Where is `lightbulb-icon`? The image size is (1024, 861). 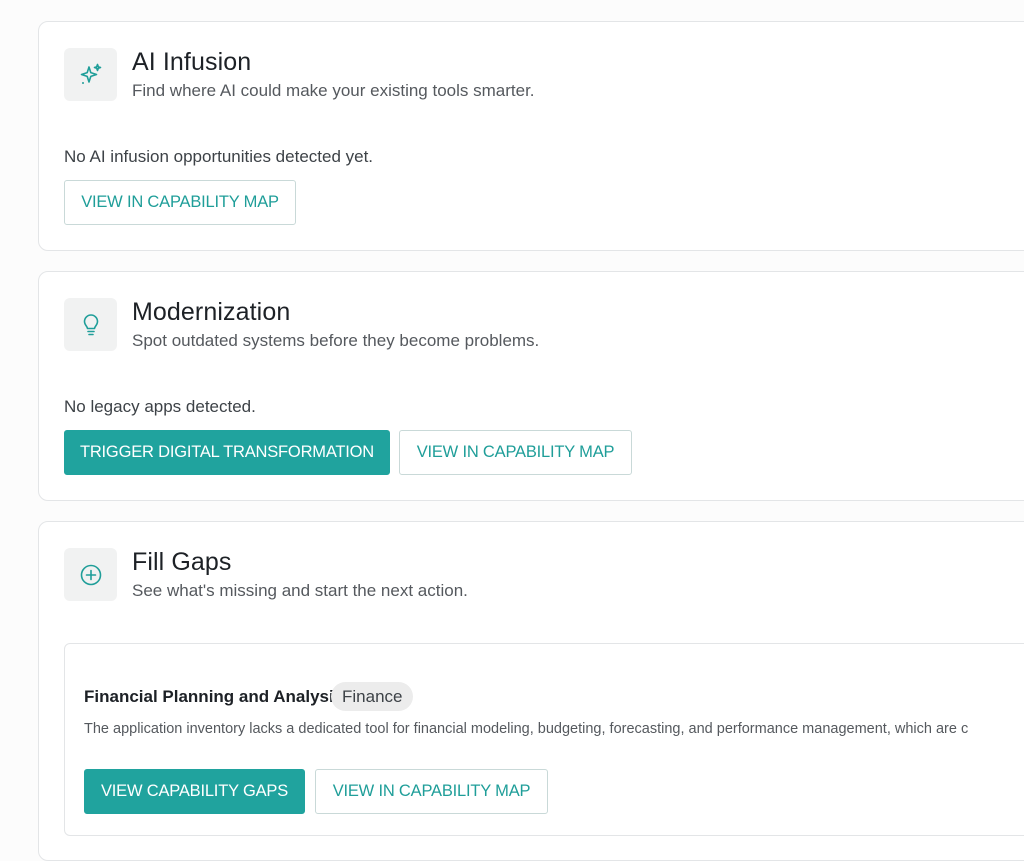
lightbulb-icon is located at coordinates (90, 324).